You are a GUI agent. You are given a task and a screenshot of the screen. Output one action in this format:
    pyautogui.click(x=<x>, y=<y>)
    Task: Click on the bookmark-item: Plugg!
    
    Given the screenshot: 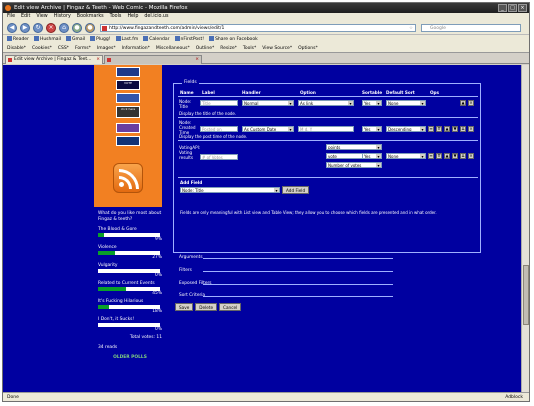 What is the action you would take?
    pyautogui.click(x=100, y=39)
    